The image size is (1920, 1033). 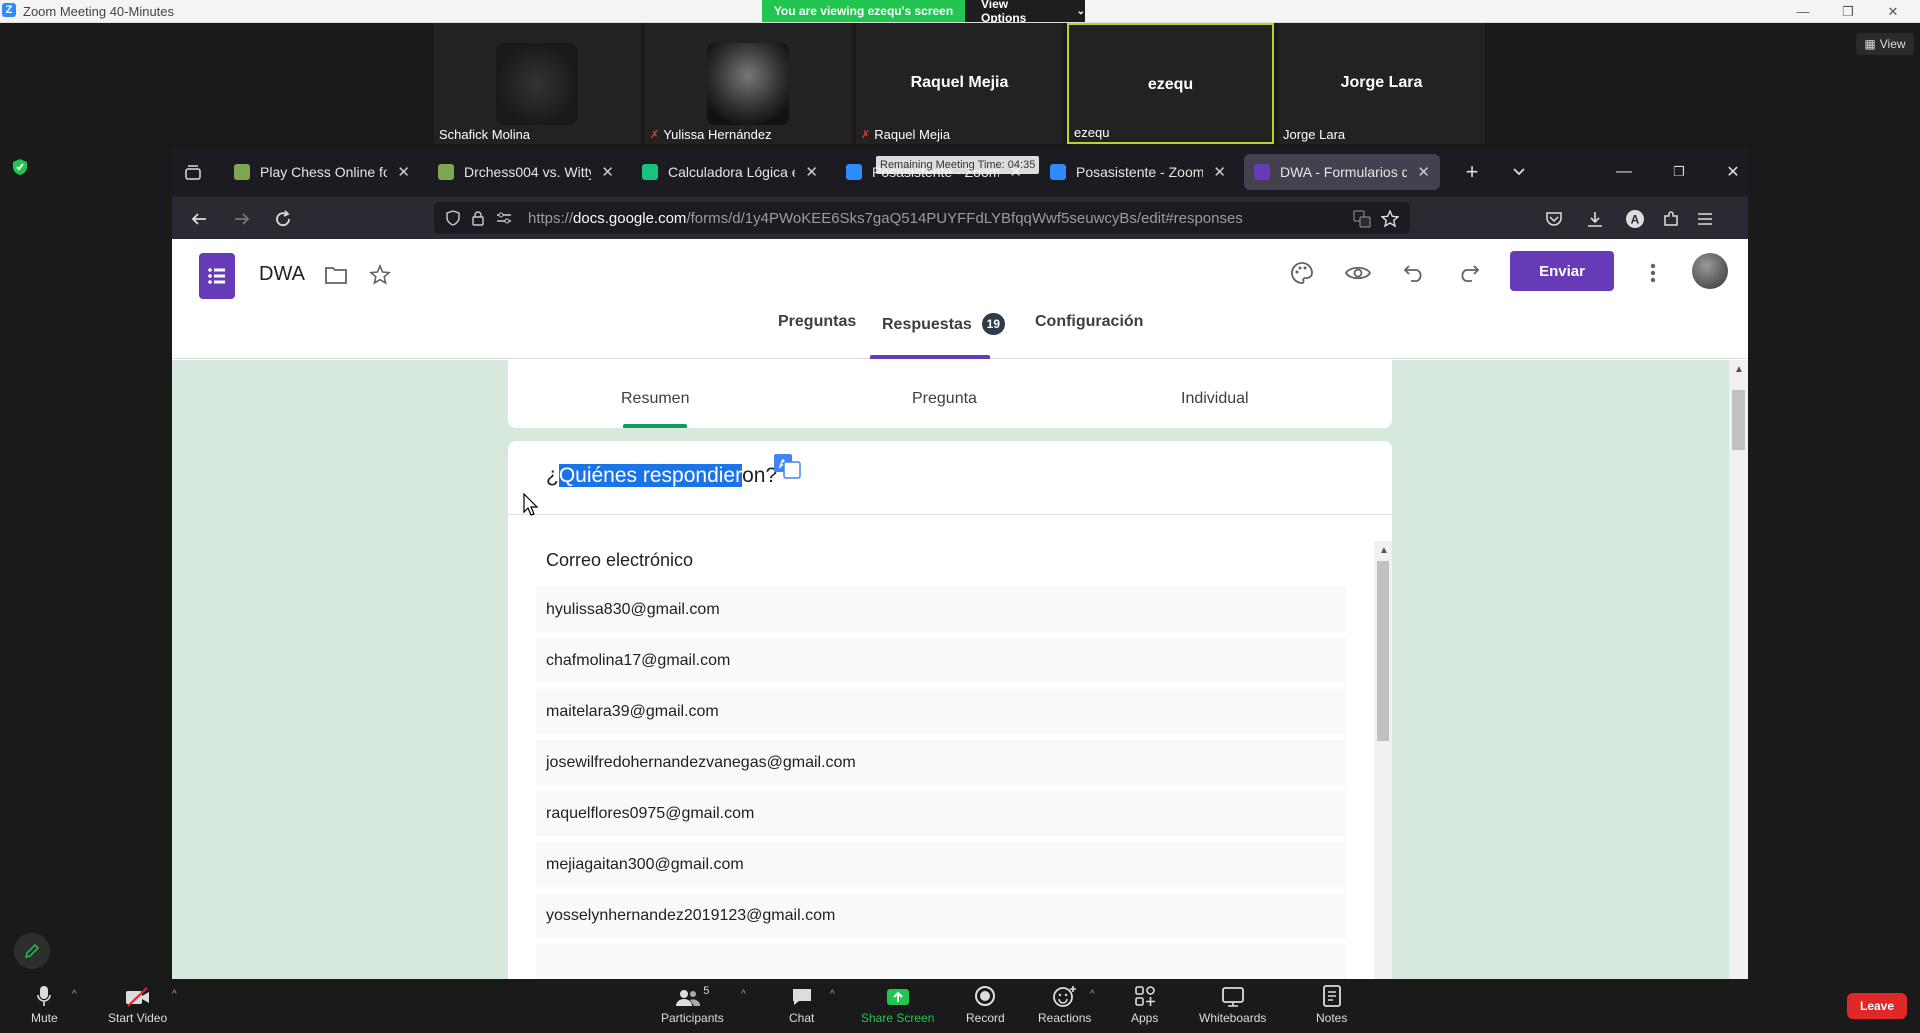 What do you see at coordinates (1064, 1005) in the screenshot?
I see `reactions-button: Reactions` at bounding box center [1064, 1005].